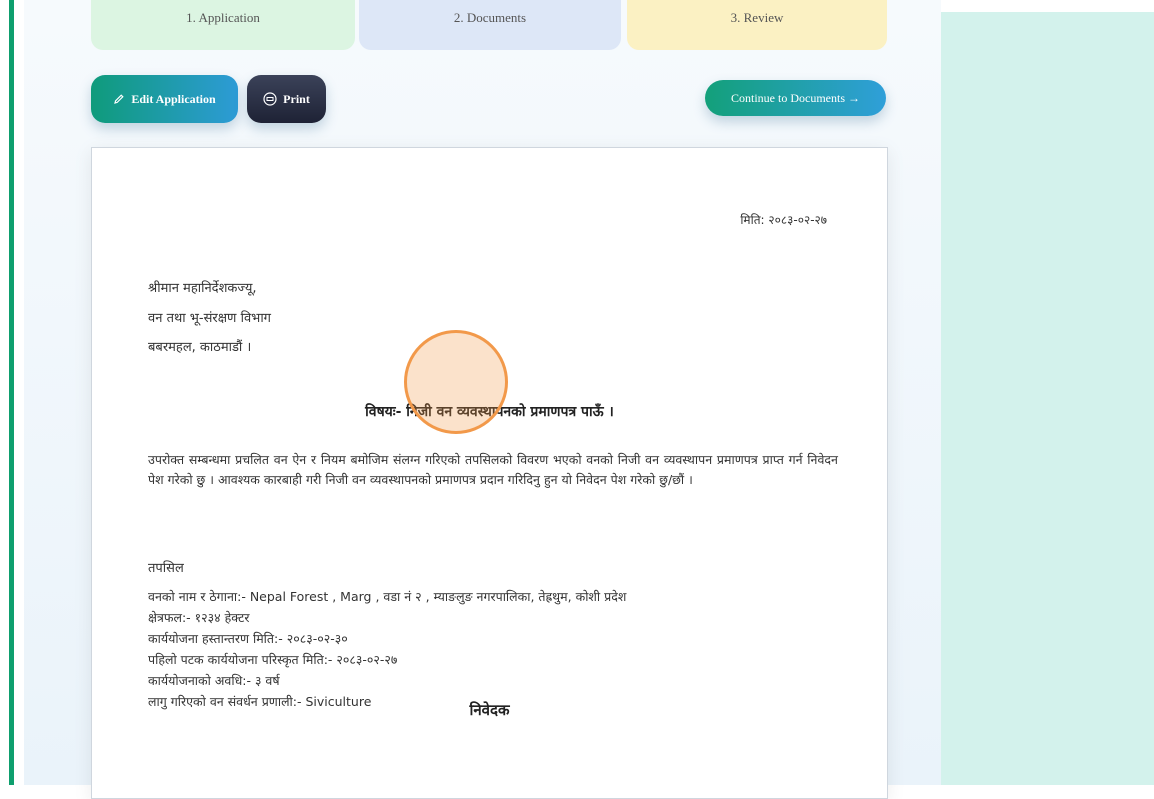 The image size is (1154, 799). I want to click on continue-to-documents-button: Continue to Documents →, so click(795, 98).